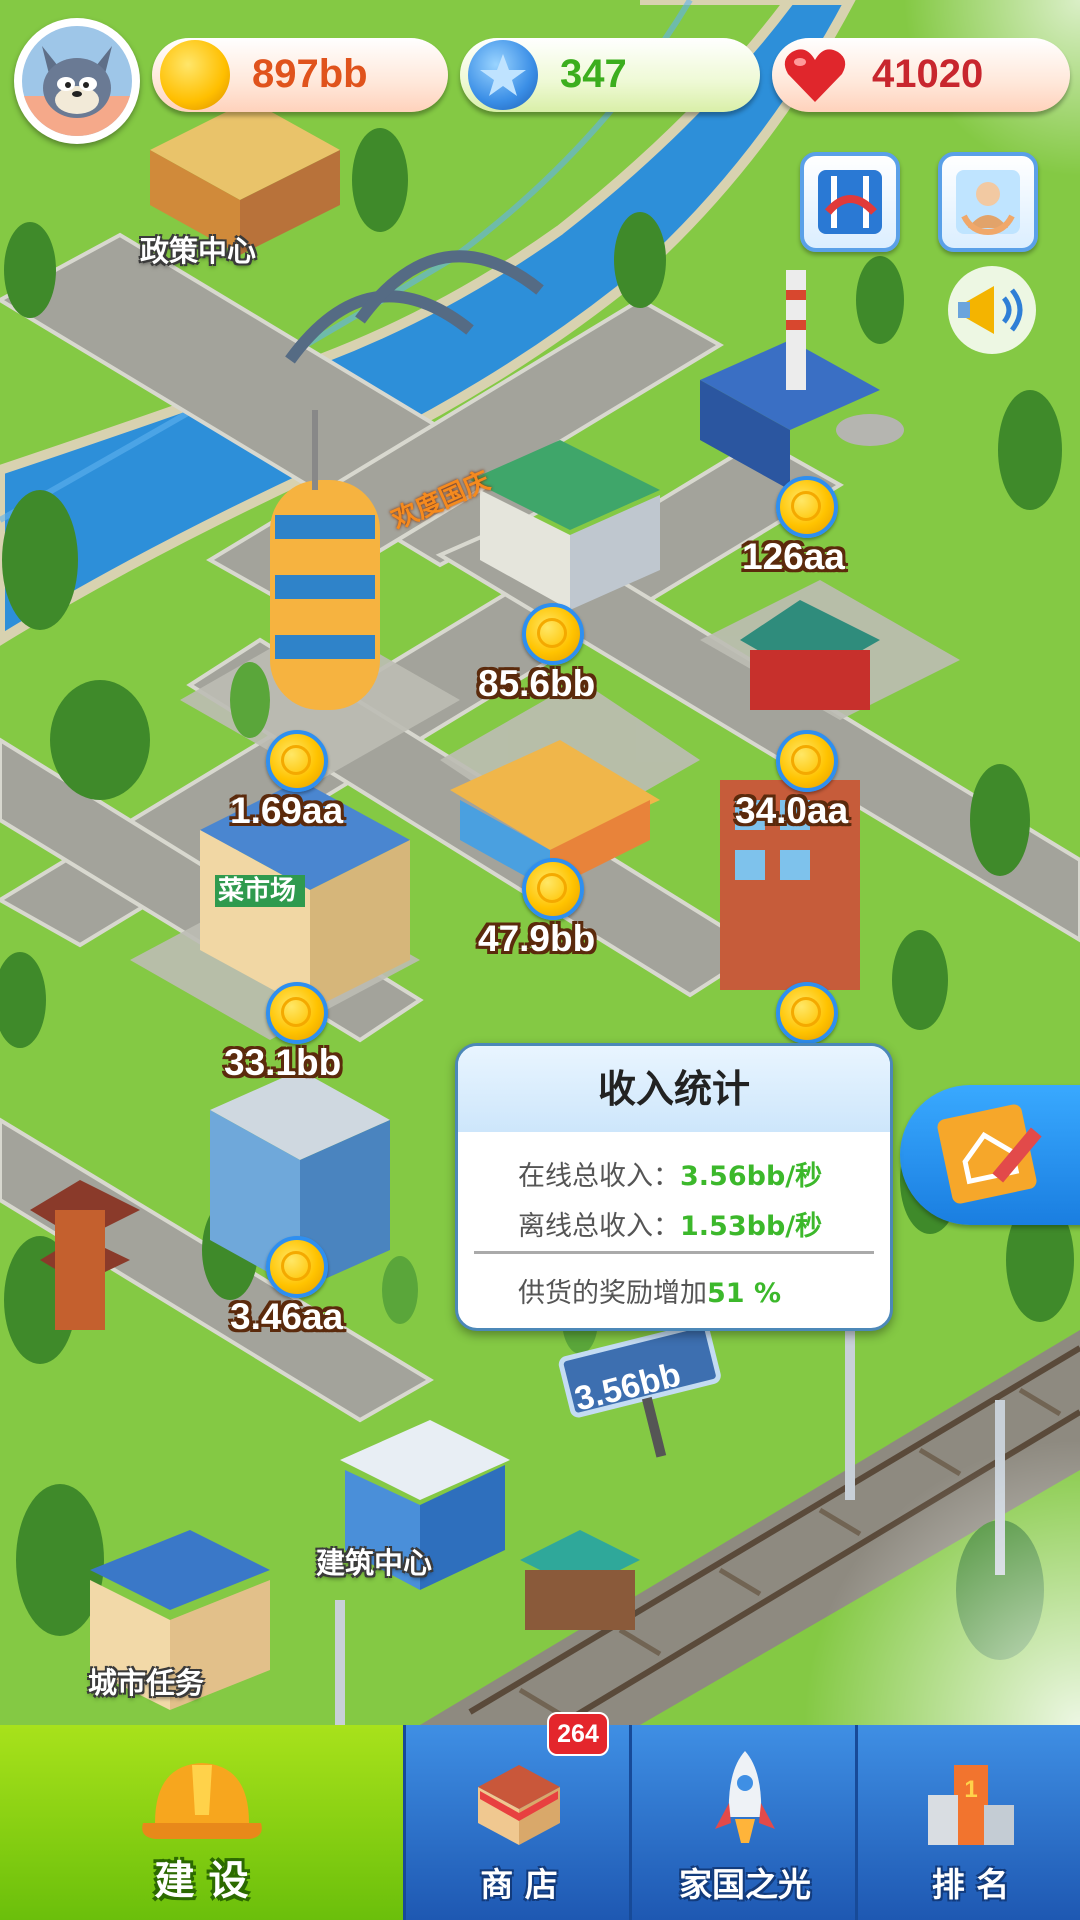  I want to click on income-temple: 34.0aa, so click(791, 811).